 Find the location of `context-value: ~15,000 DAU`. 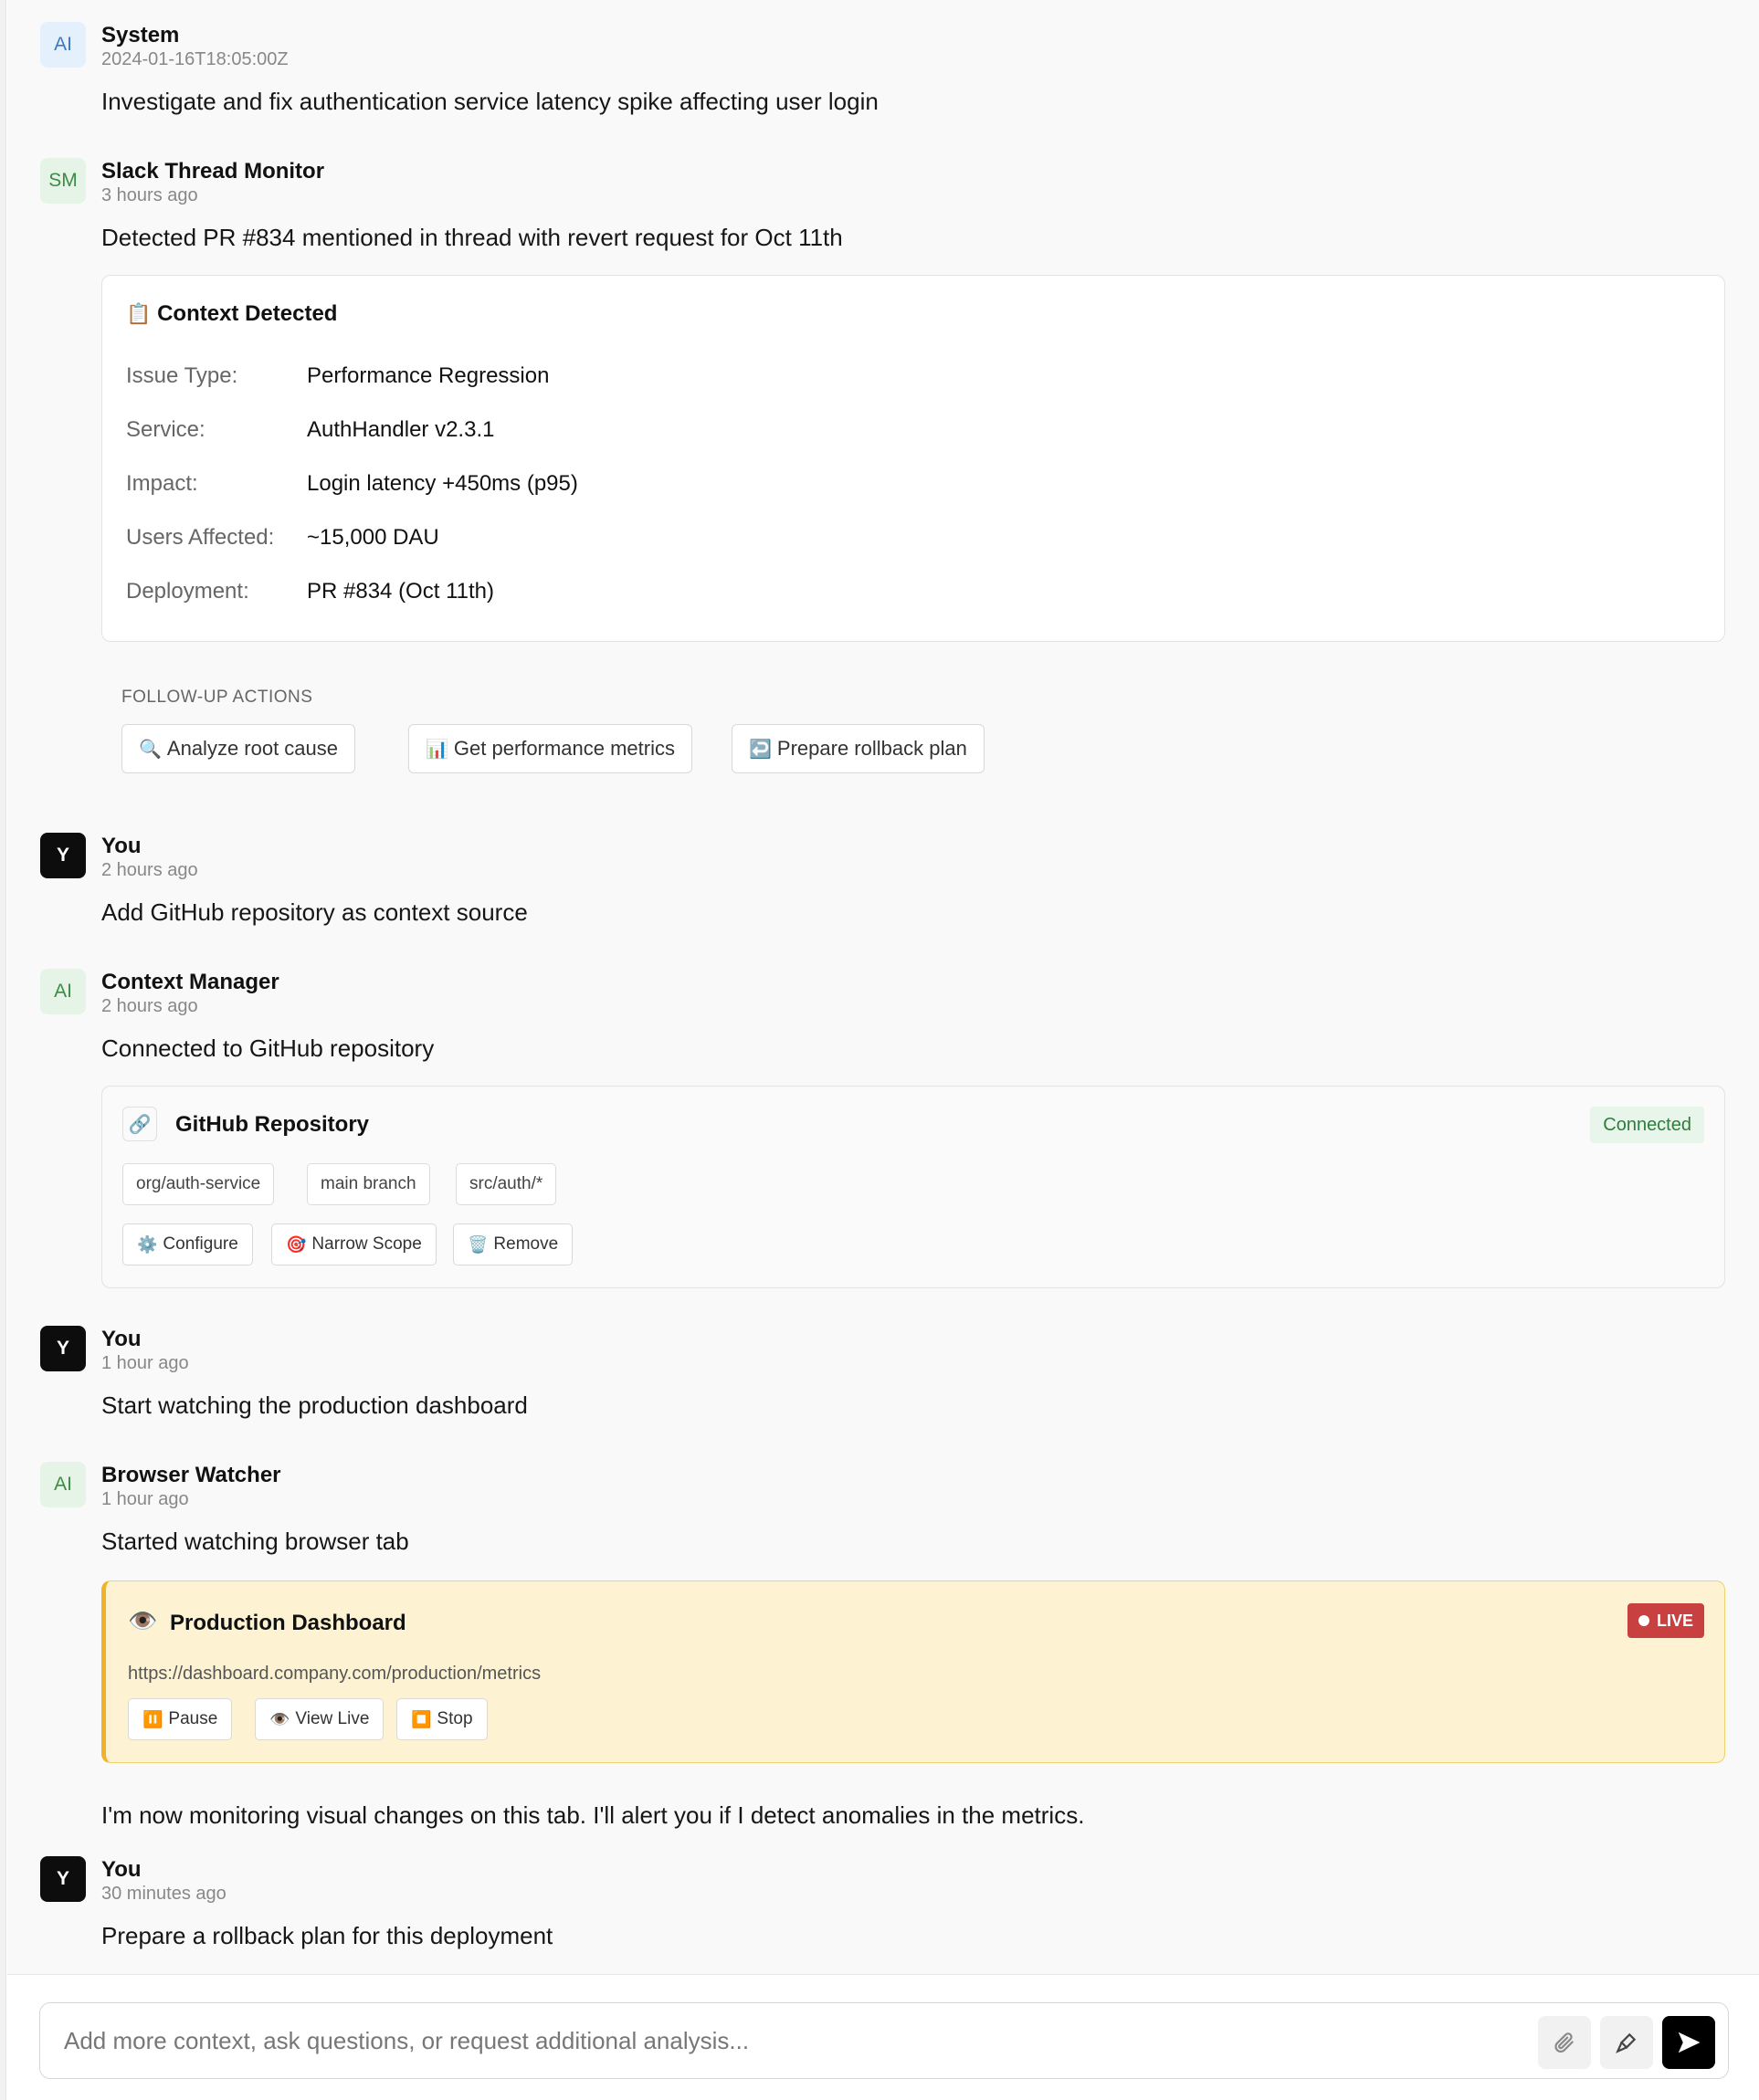

context-value: ~15,000 DAU is located at coordinates (373, 537).